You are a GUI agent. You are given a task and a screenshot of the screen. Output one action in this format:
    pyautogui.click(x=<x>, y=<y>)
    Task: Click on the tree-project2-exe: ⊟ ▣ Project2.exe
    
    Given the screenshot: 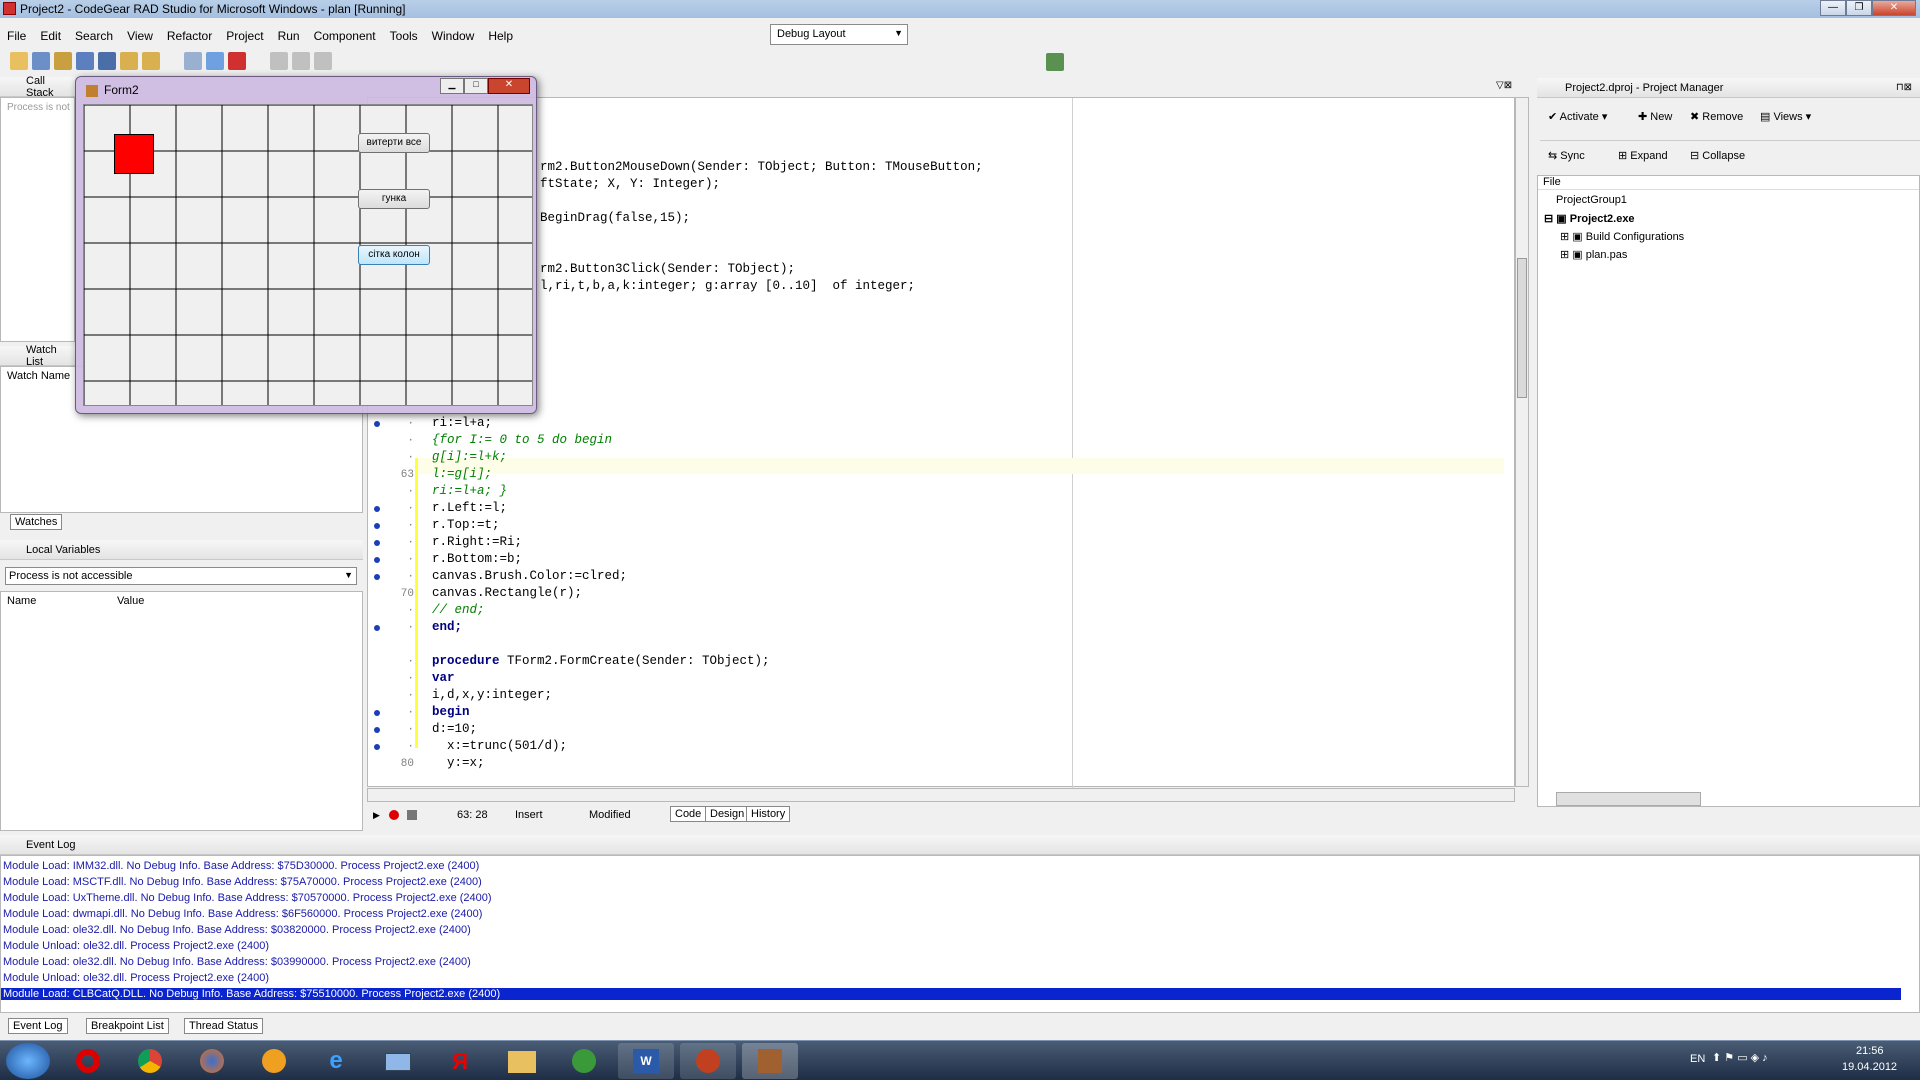 What is the action you would take?
    pyautogui.click(x=1589, y=218)
    